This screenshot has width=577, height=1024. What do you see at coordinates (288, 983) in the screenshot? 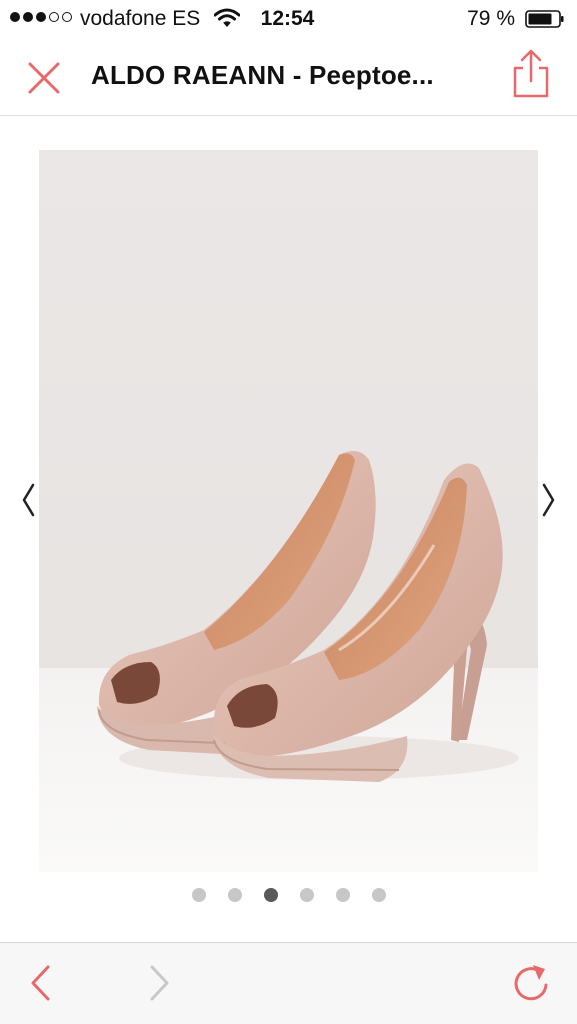
I see `browser-toolbar` at bounding box center [288, 983].